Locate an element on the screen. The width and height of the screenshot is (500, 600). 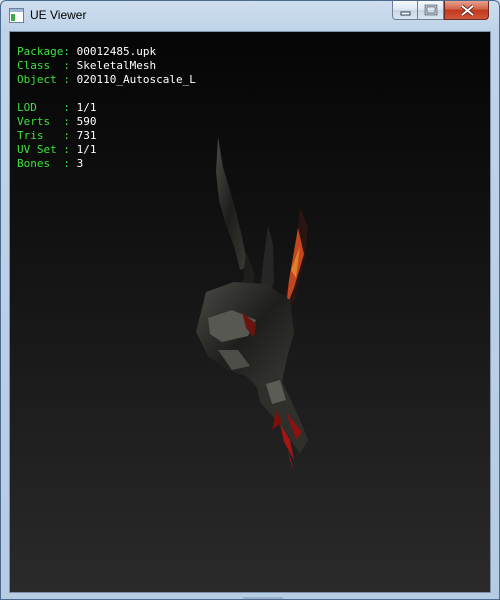
info-row-class: Class : SkeletalMesh is located at coordinates (106, 66).